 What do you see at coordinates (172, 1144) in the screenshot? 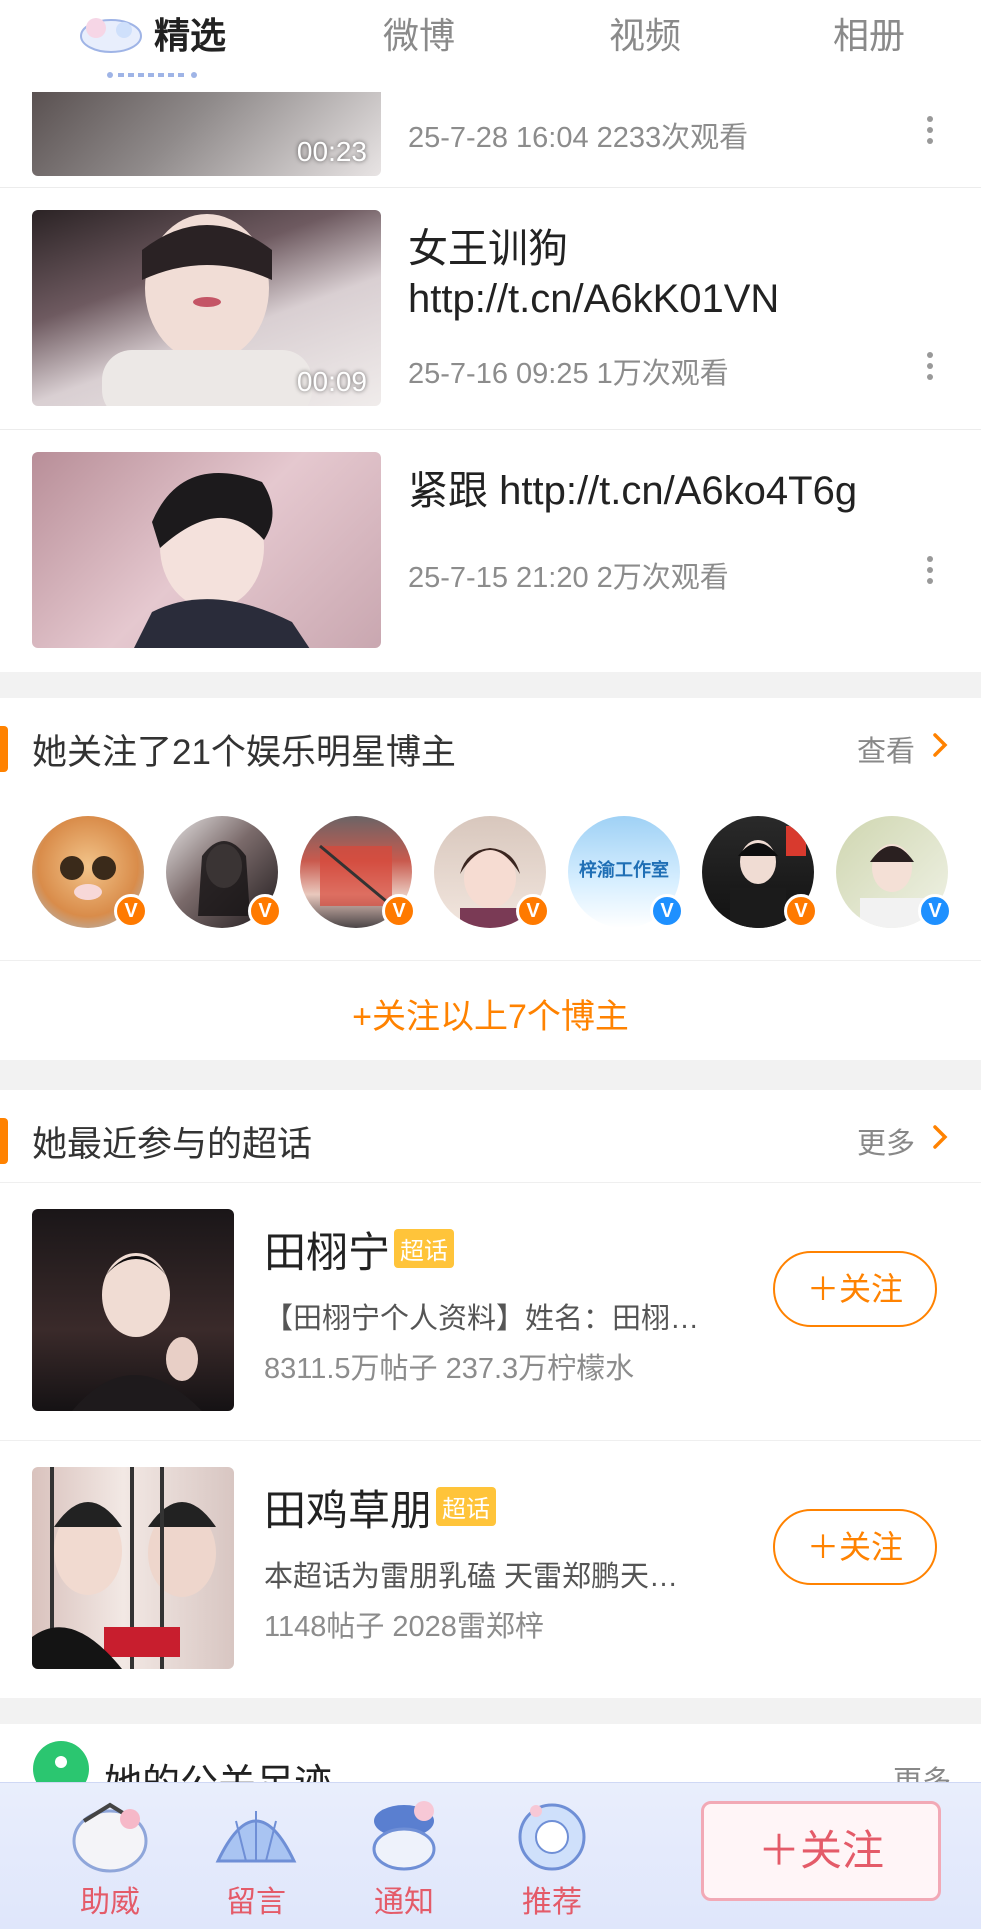
I see `section-title: 她最近参与的超话` at bounding box center [172, 1144].